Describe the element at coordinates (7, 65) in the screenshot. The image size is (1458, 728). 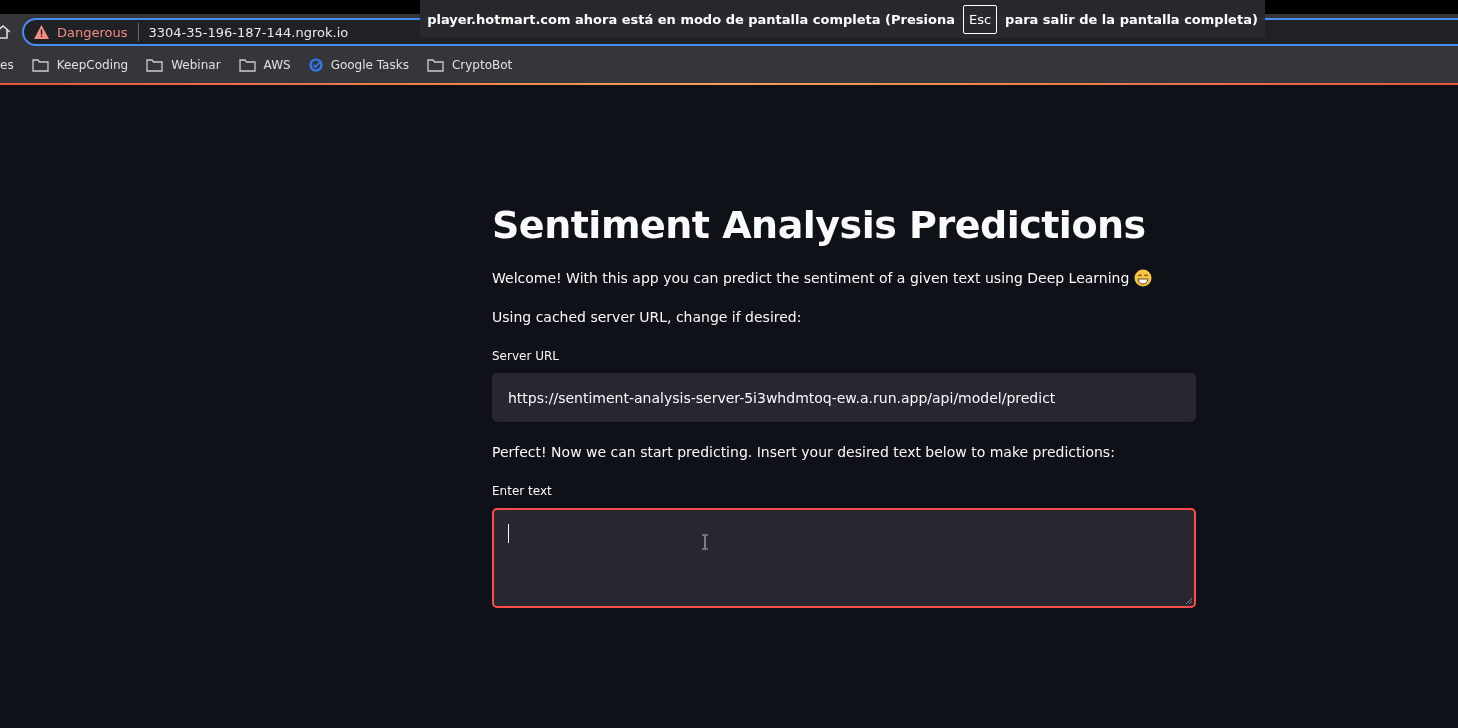
I see `bookmark: es` at that location.